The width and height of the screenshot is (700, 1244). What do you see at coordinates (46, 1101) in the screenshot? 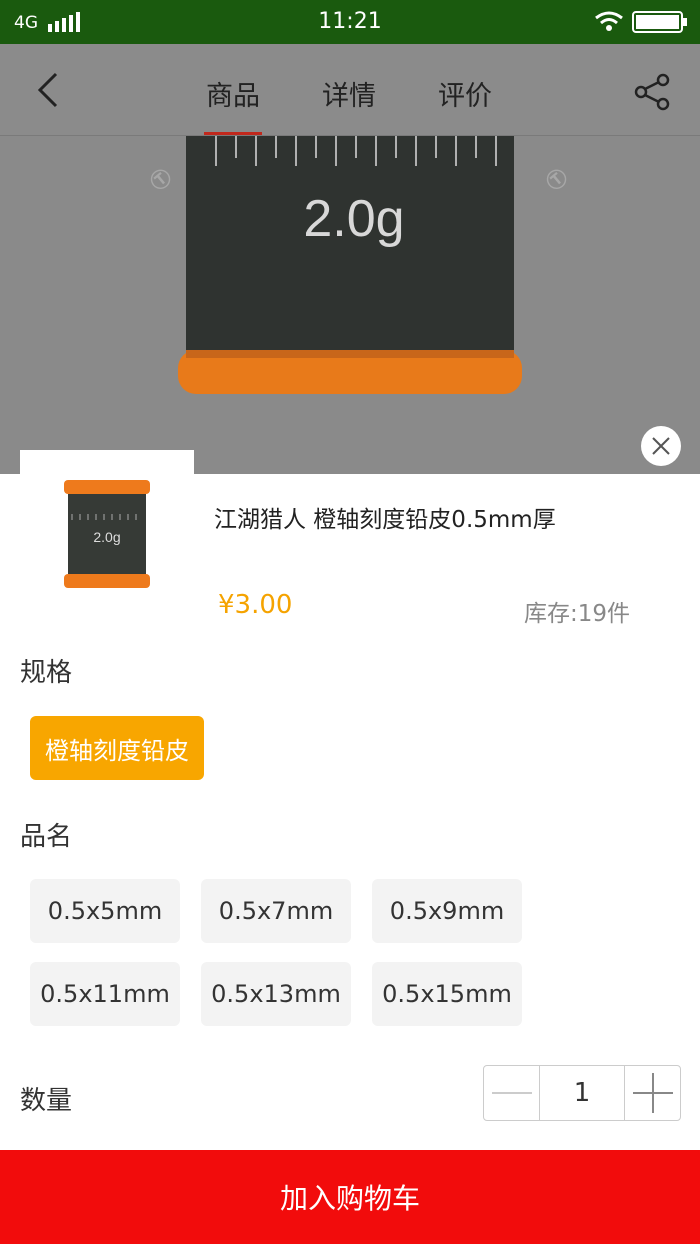
I see `quantity-label: 数量` at bounding box center [46, 1101].